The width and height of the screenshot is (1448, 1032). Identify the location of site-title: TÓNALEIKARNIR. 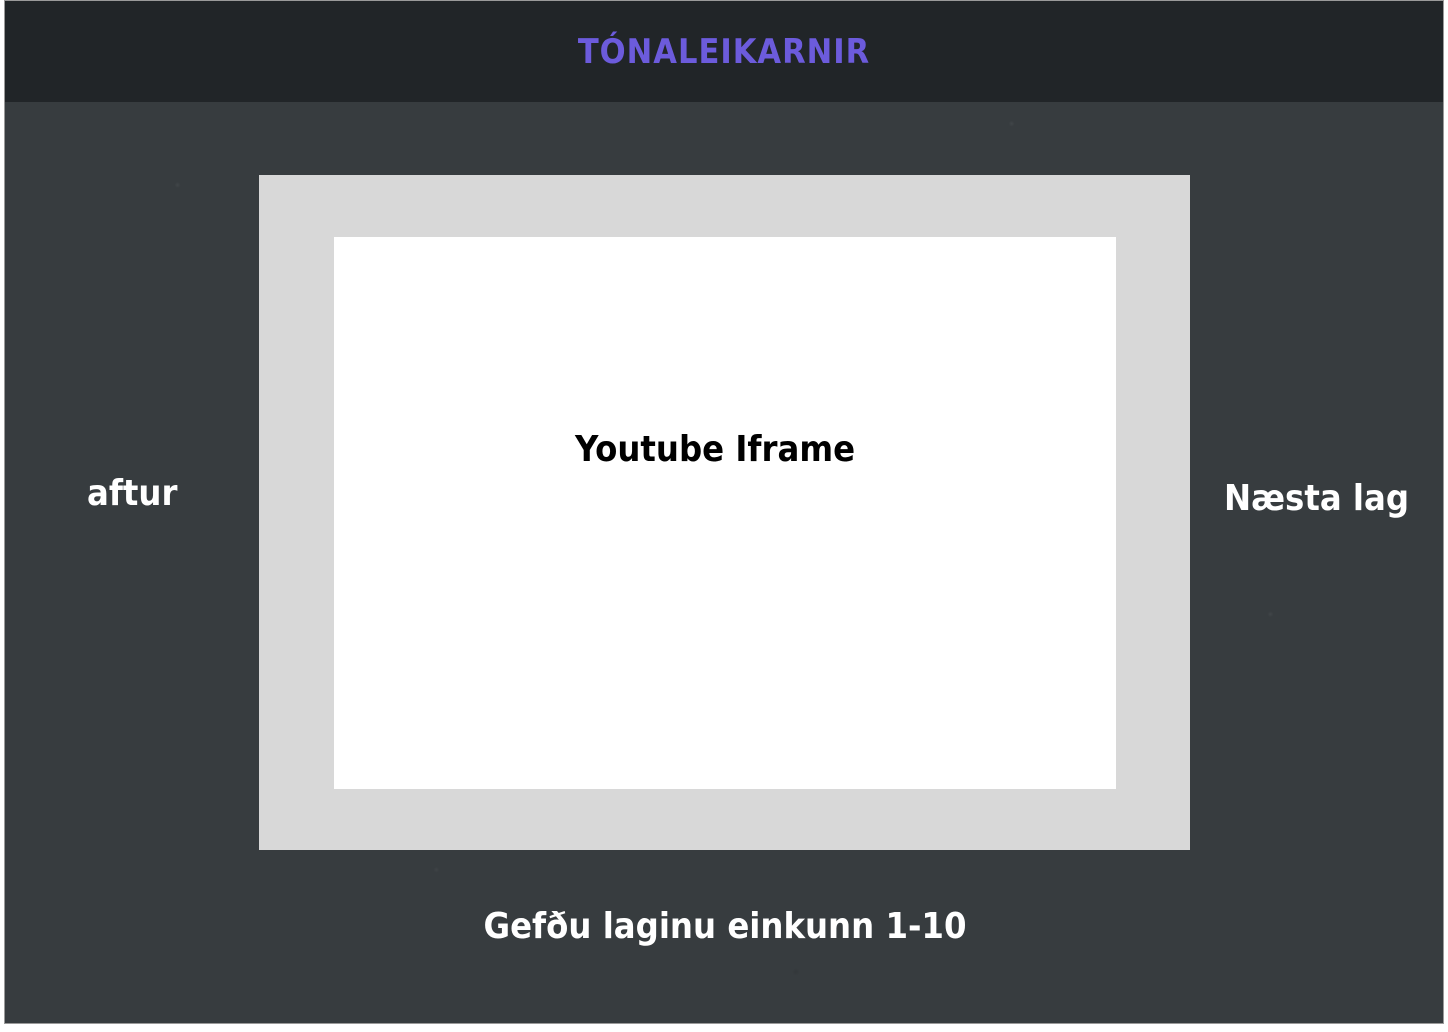
(724, 51).